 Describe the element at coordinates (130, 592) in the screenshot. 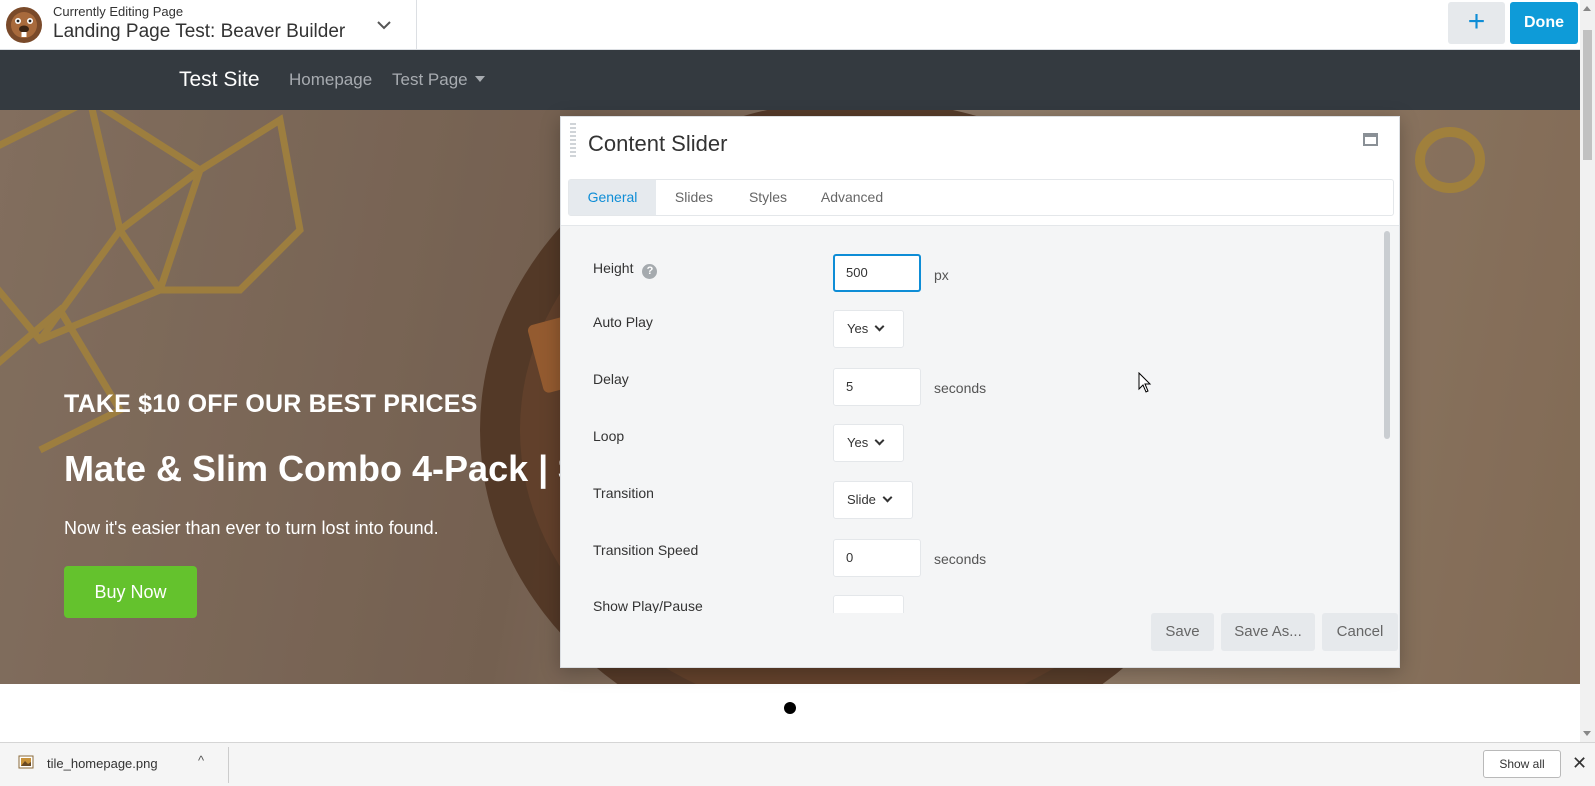

I see `buy-now-button: Buy Now` at that location.